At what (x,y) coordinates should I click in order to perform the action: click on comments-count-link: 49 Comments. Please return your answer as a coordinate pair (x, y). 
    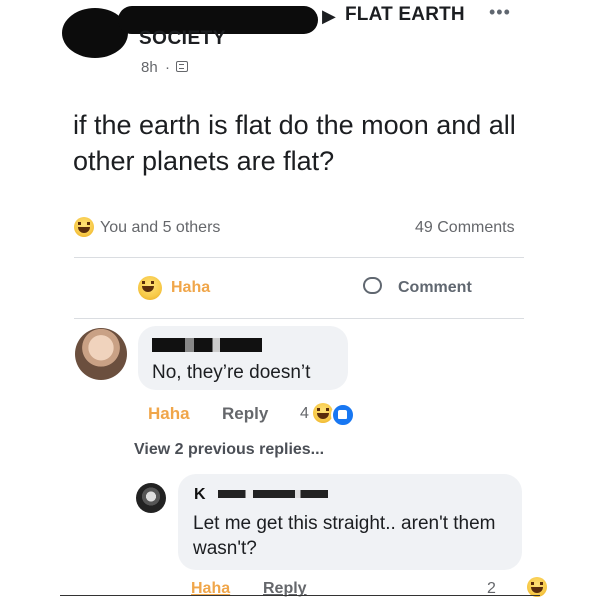
    Looking at the image, I should click on (465, 228).